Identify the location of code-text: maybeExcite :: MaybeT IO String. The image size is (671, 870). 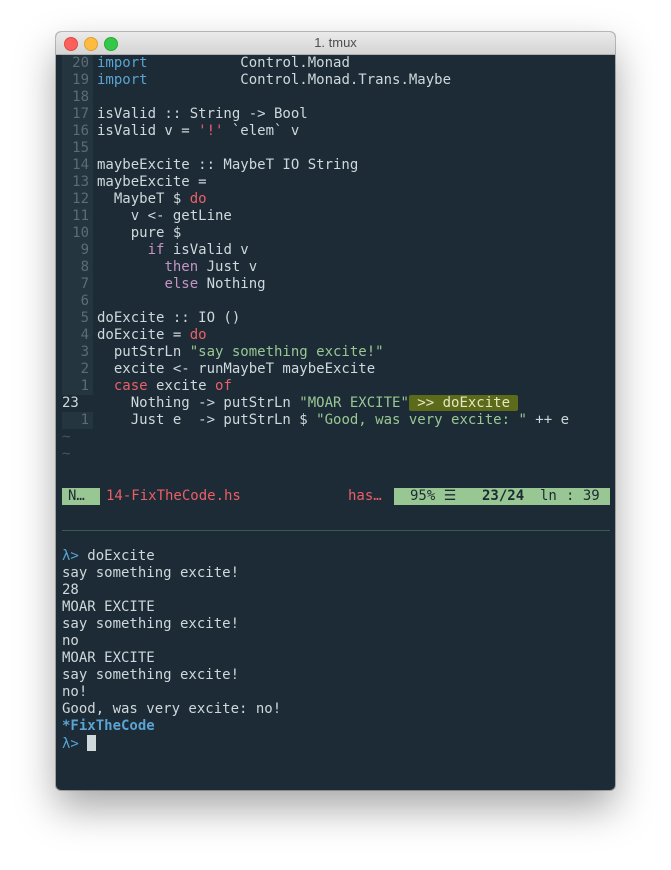
(227, 165).